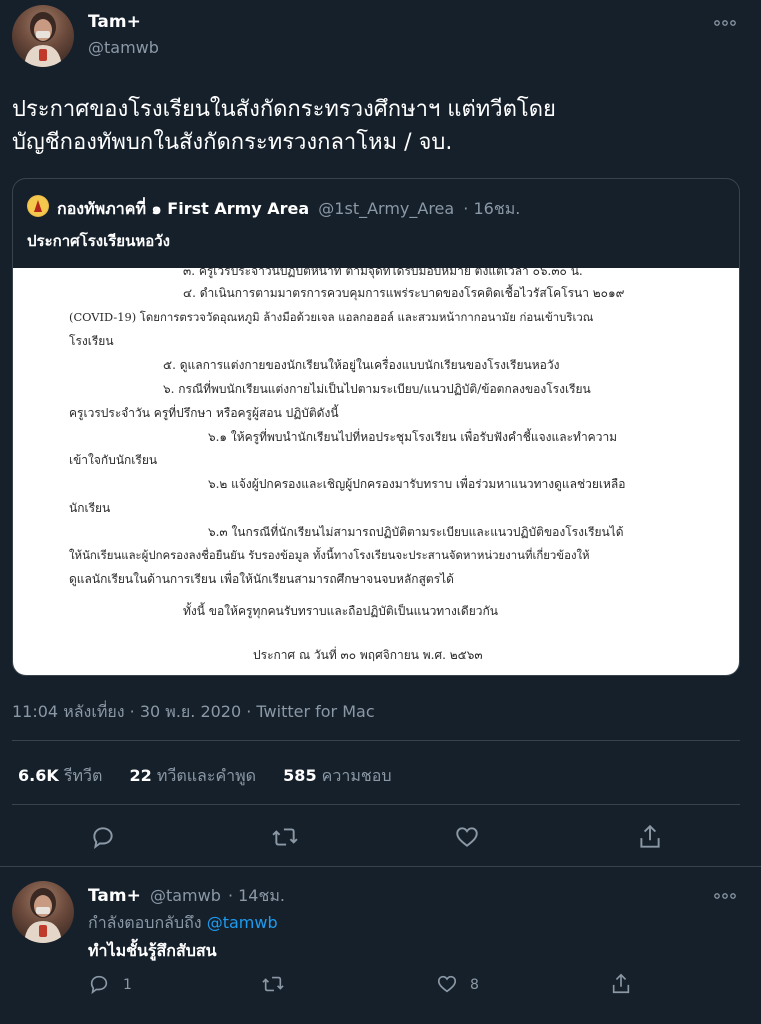 The width and height of the screenshot is (761, 1024). Describe the element at coordinates (38, 206) in the screenshot. I see `quote-avatar` at that location.